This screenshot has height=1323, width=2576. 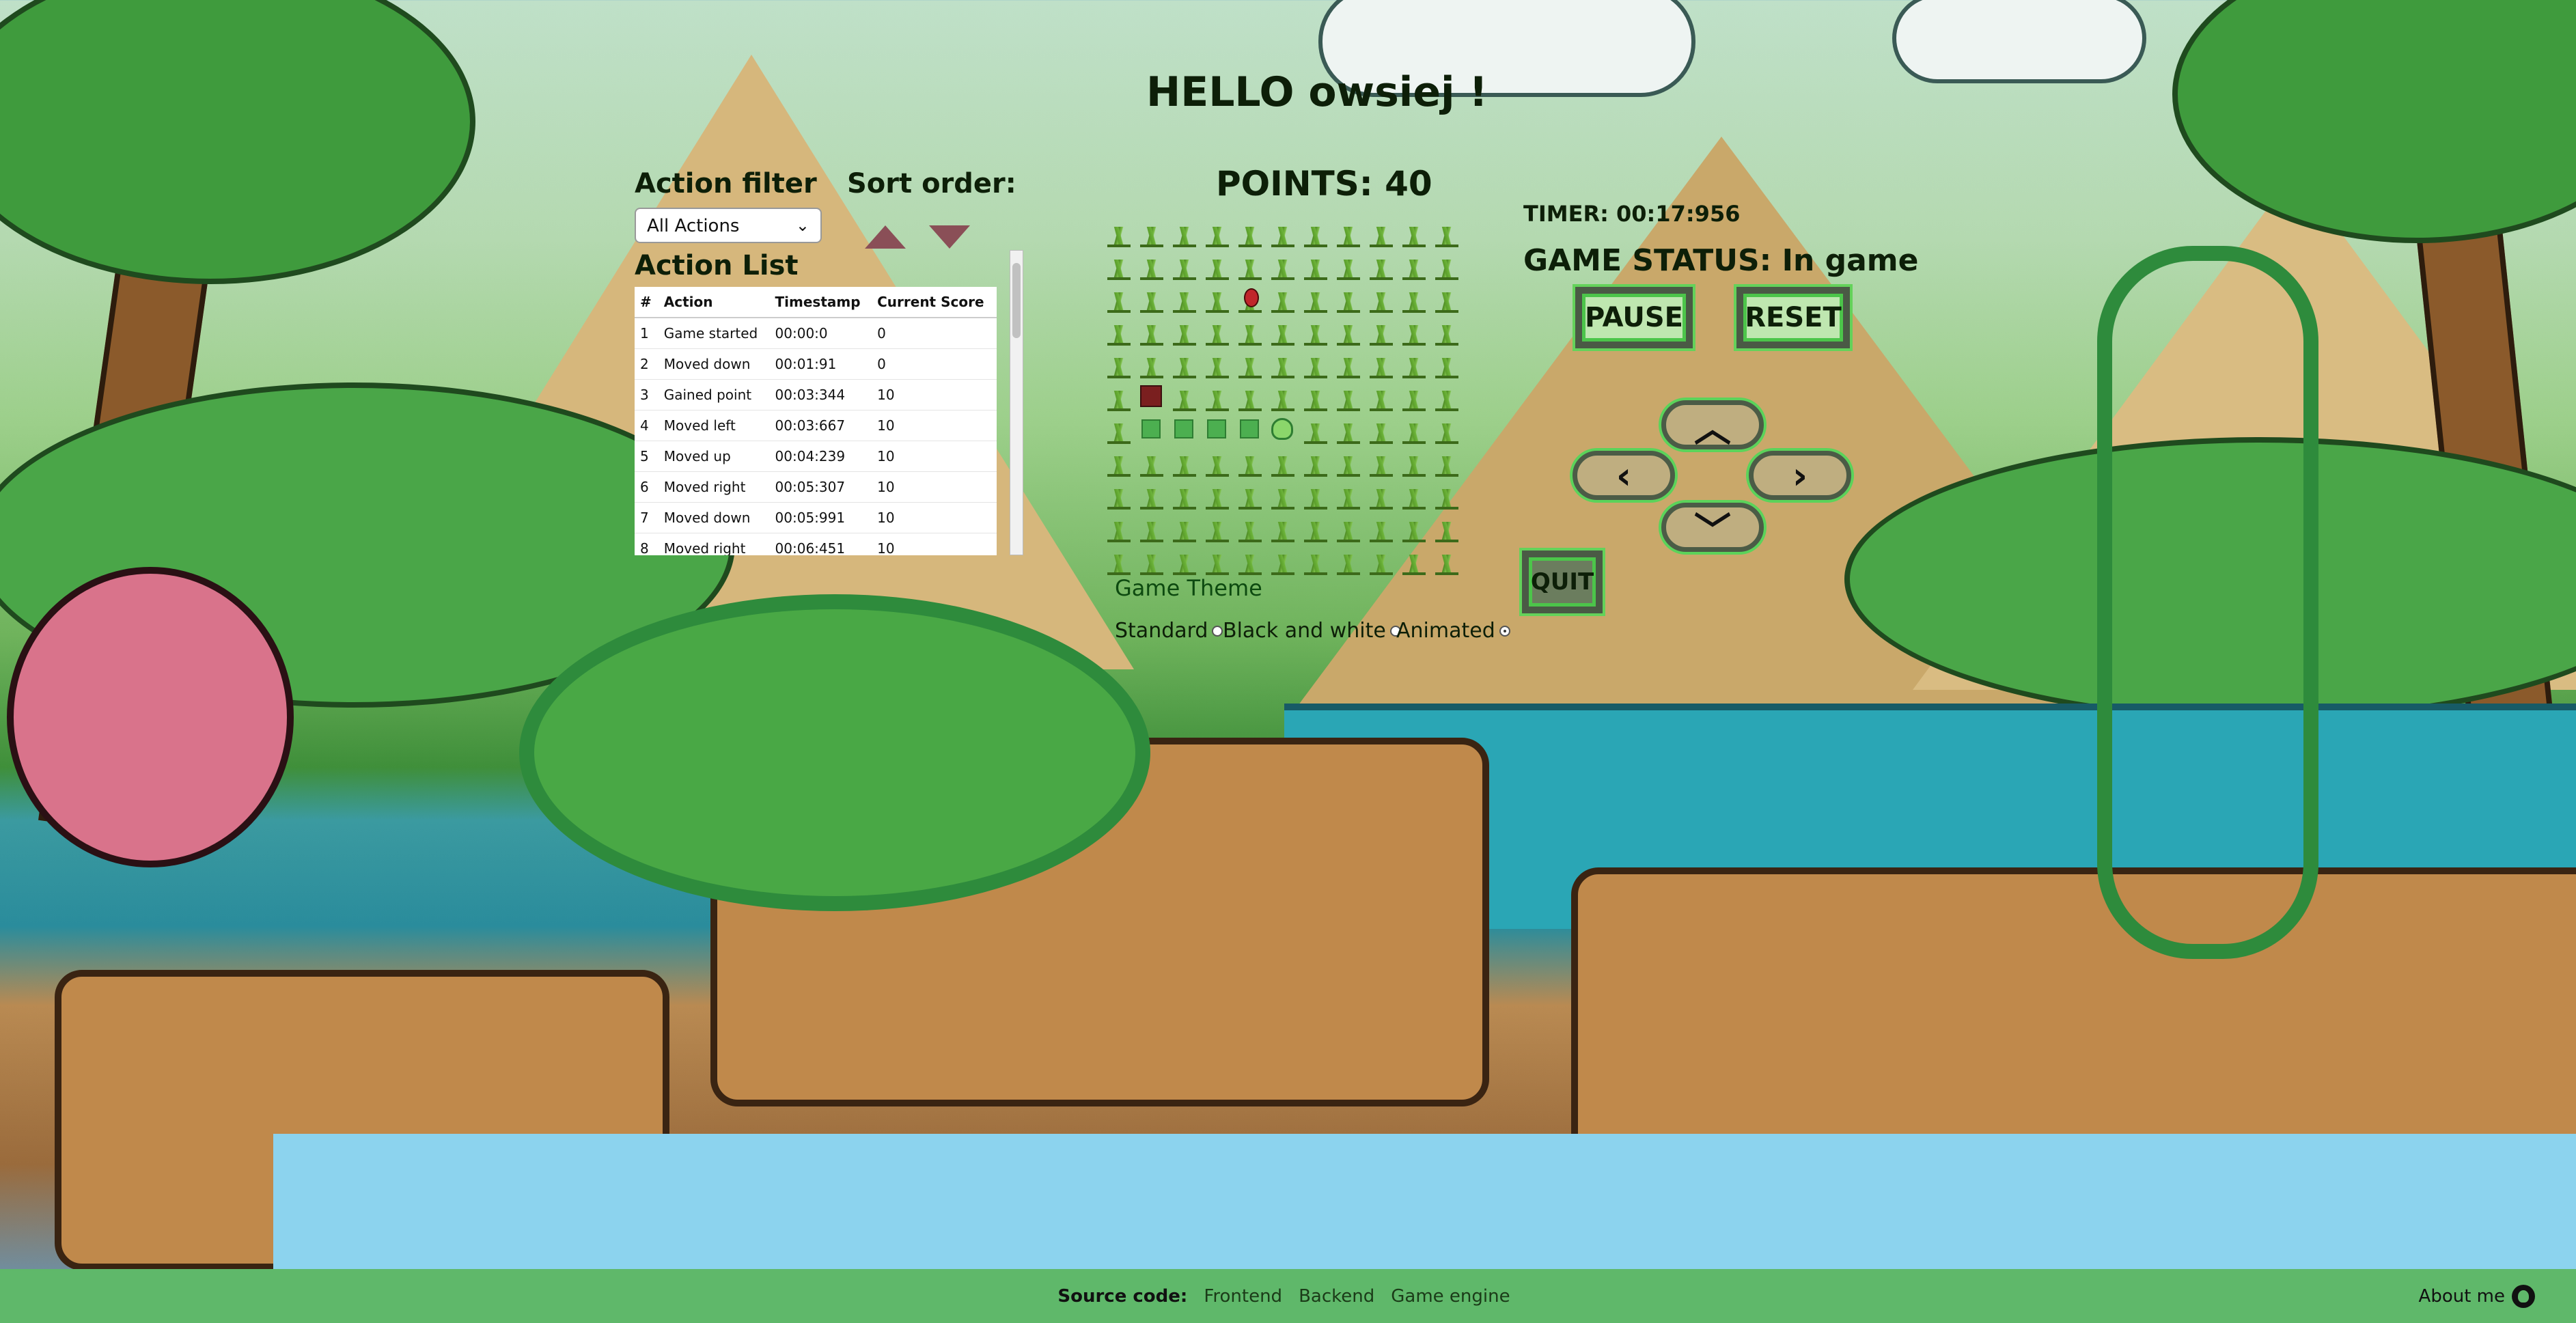 I want to click on action-filter-select: All Actions ⌄, so click(x=728, y=226).